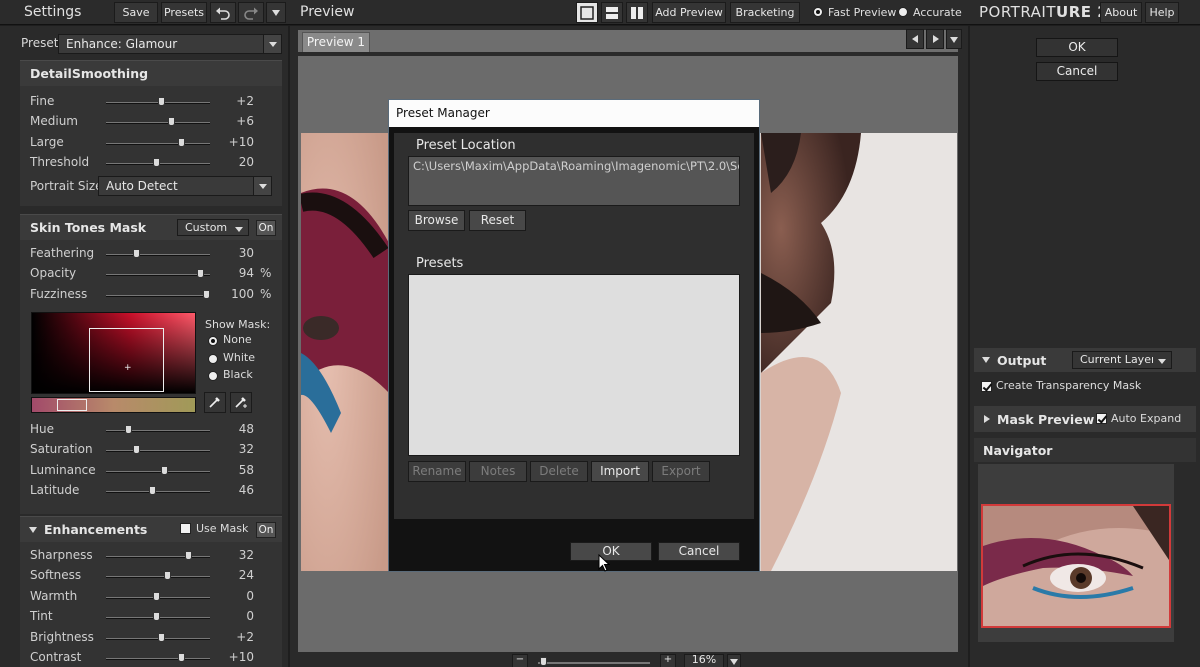  Describe the element at coordinates (543, 661) in the screenshot. I see `zoom-slider-thumb` at that location.